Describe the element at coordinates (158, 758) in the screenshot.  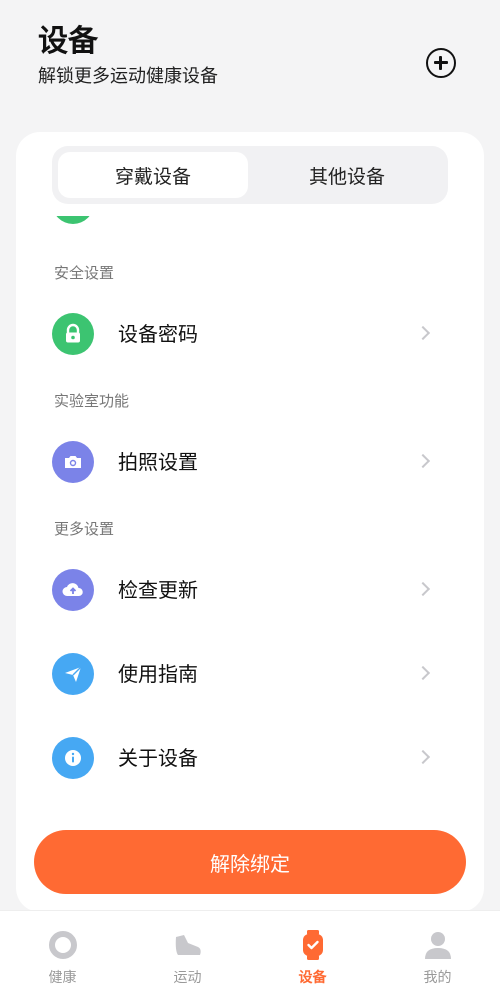
I see `list-item-label: 关于设备` at that location.